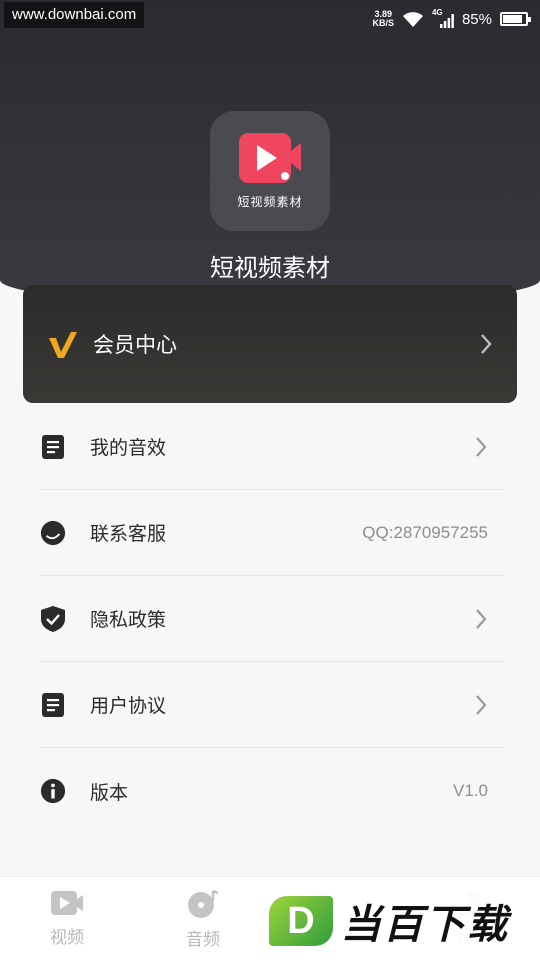  I want to click on watermark-bottom: D 当百下载, so click(402, 921).